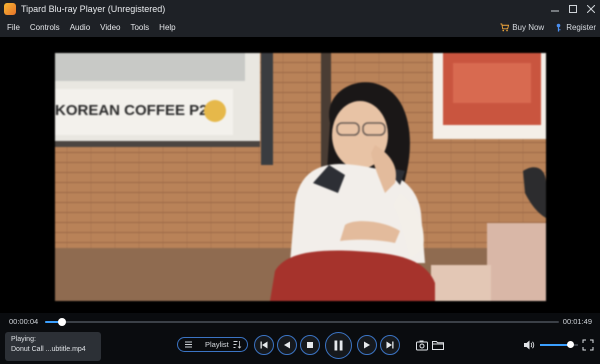 This screenshot has height=364, width=600. Describe the element at coordinates (505, 27) in the screenshot. I see `cart-icon` at that location.